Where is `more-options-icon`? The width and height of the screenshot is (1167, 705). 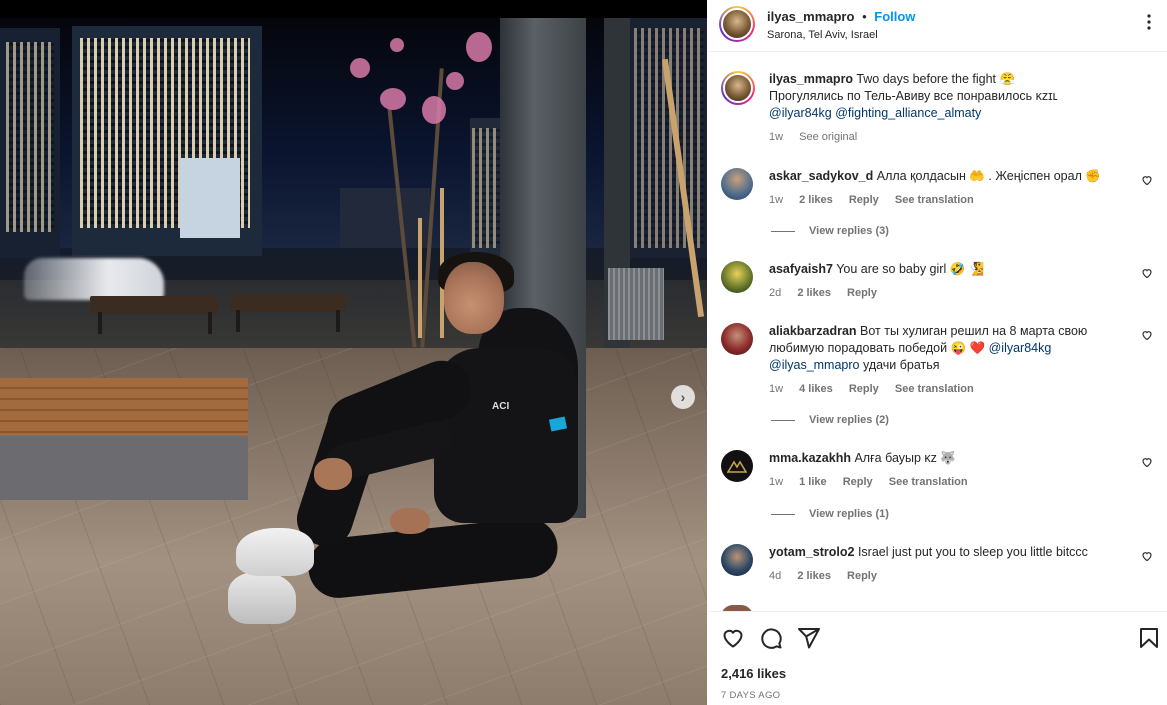 more-options-icon is located at coordinates (1149, 22).